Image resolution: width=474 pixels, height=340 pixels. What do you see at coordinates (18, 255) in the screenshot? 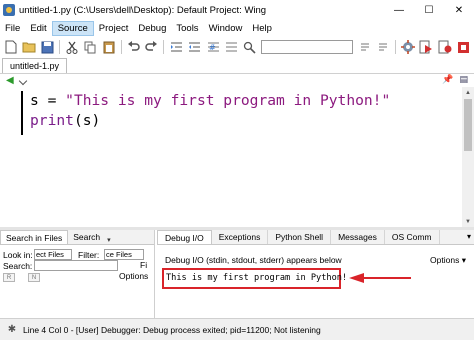
I see `look-in-label: Look in:` at bounding box center [18, 255].